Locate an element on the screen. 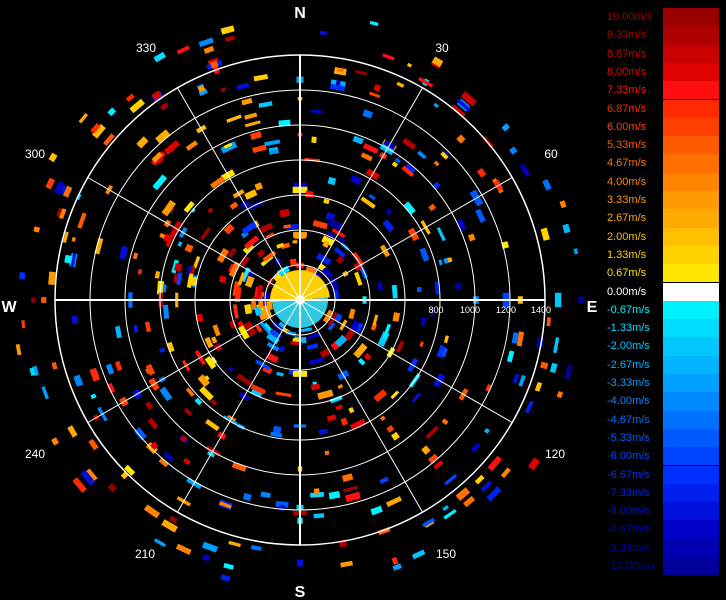 This screenshot has width=726, height=600. angle-label-60: 60 is located at coordinates (551, 154).